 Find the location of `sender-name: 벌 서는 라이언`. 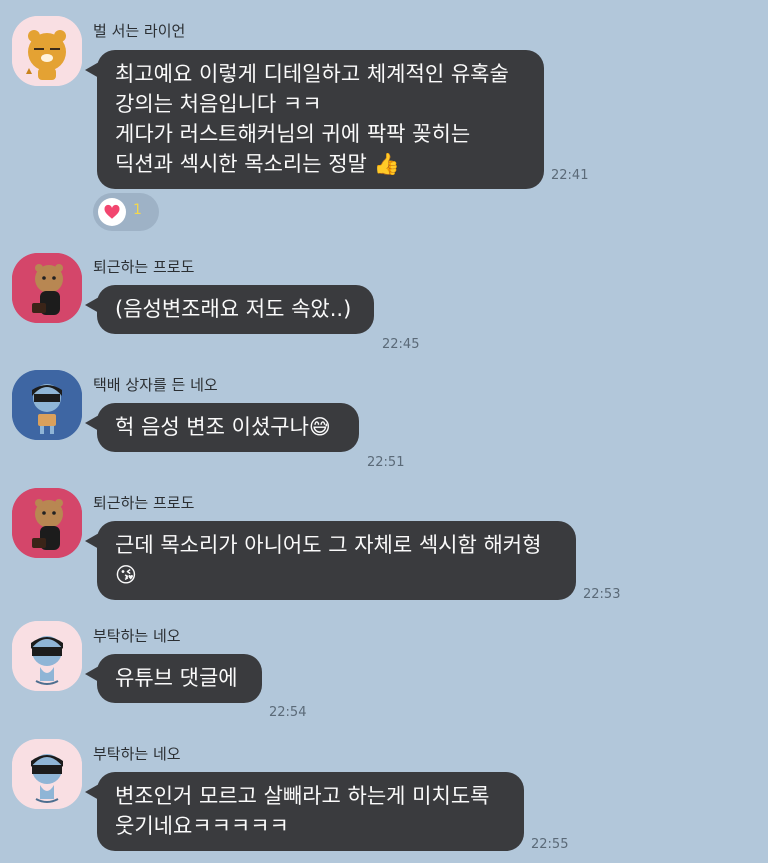

sender-name: 벌 서는 라이언 is located at coordinates (139, 31).